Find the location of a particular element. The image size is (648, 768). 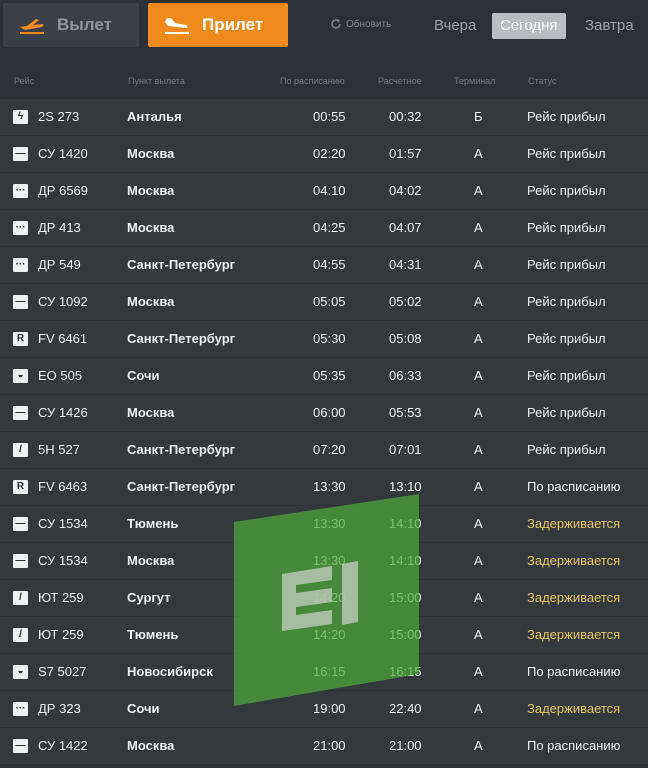

table-row: / ЮТ 259 Сургут 14:20 15:00 А Задерживается is located at coordinates (324, 598).